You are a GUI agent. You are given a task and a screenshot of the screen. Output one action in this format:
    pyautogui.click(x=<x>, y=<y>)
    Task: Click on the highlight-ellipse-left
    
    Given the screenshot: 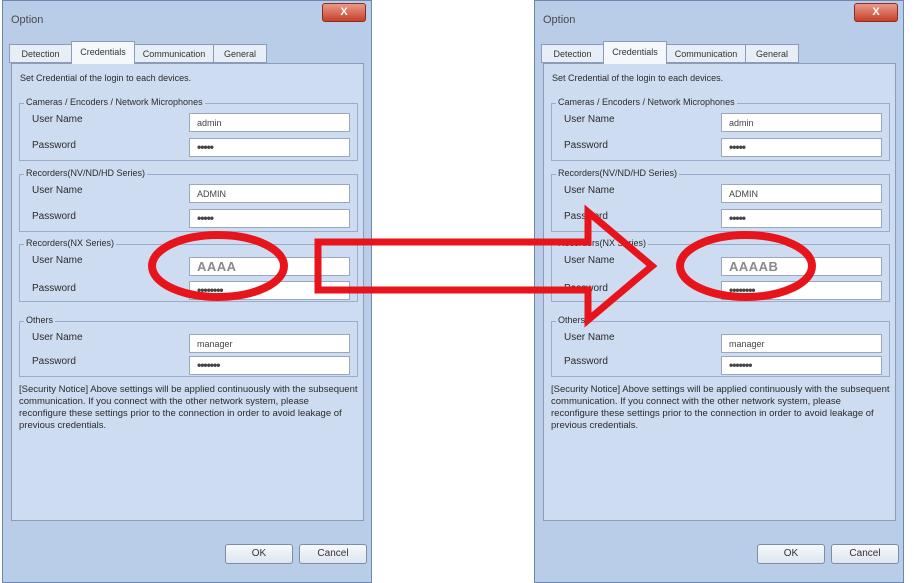 What is the action you would take?
    pyautogui.click(x=218, y=266)
    